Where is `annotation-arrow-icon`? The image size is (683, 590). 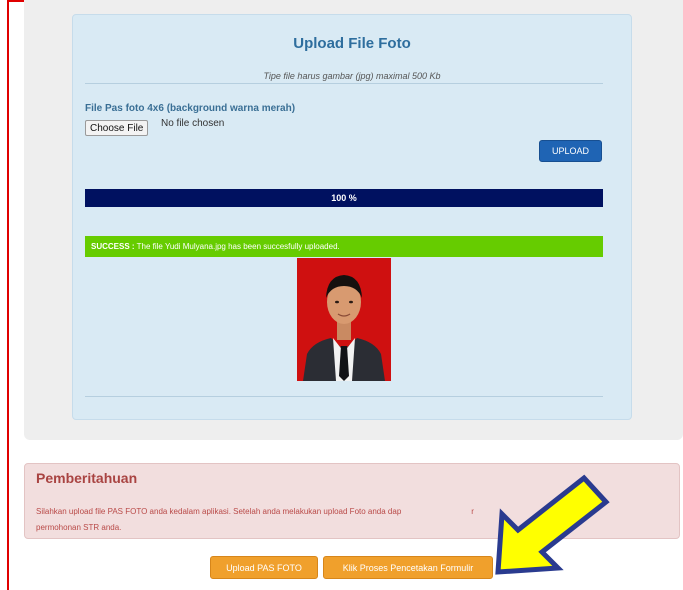
annotation-arrow-icon is located at coordinates (552, 524).